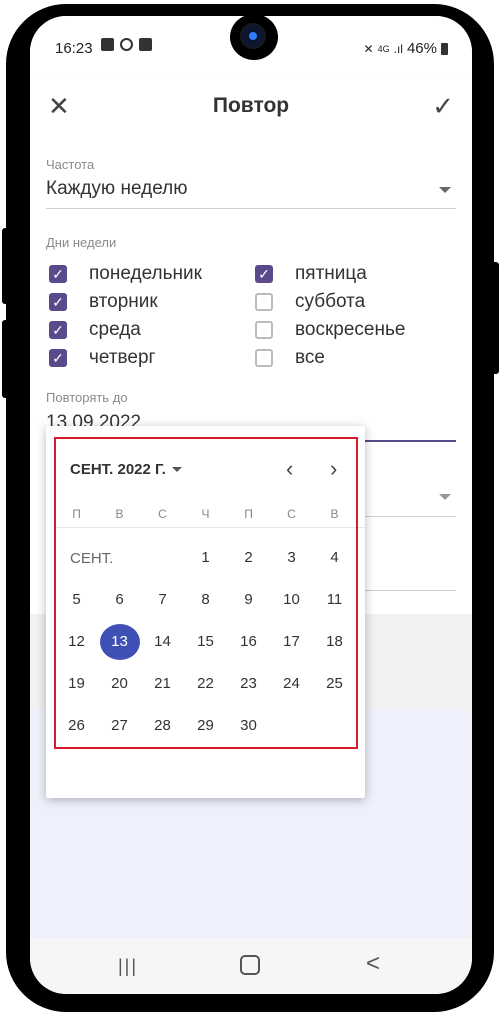  What do you see at coordinates (334, 684) in the screenshot?
I see `day-cell: 25` at bounding box center [334, 684].